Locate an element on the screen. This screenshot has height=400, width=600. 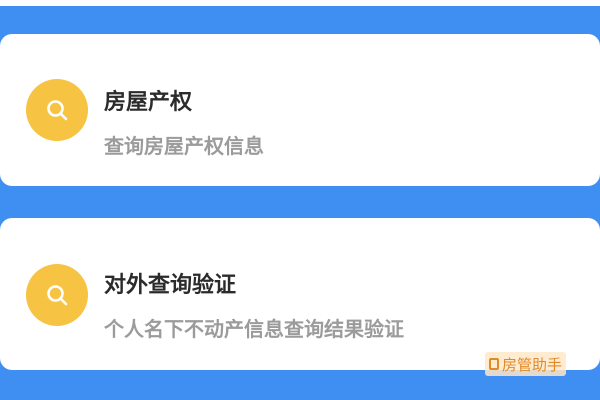
watermark-text: 房管助手 is located at coordinates (531, 364).